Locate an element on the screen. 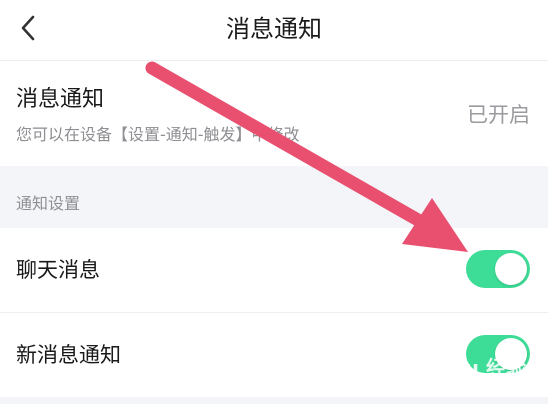 Image resolution: width=548 pixels, height=404 pixels. chat-messages-toggle is located at coordinates (498, 269).